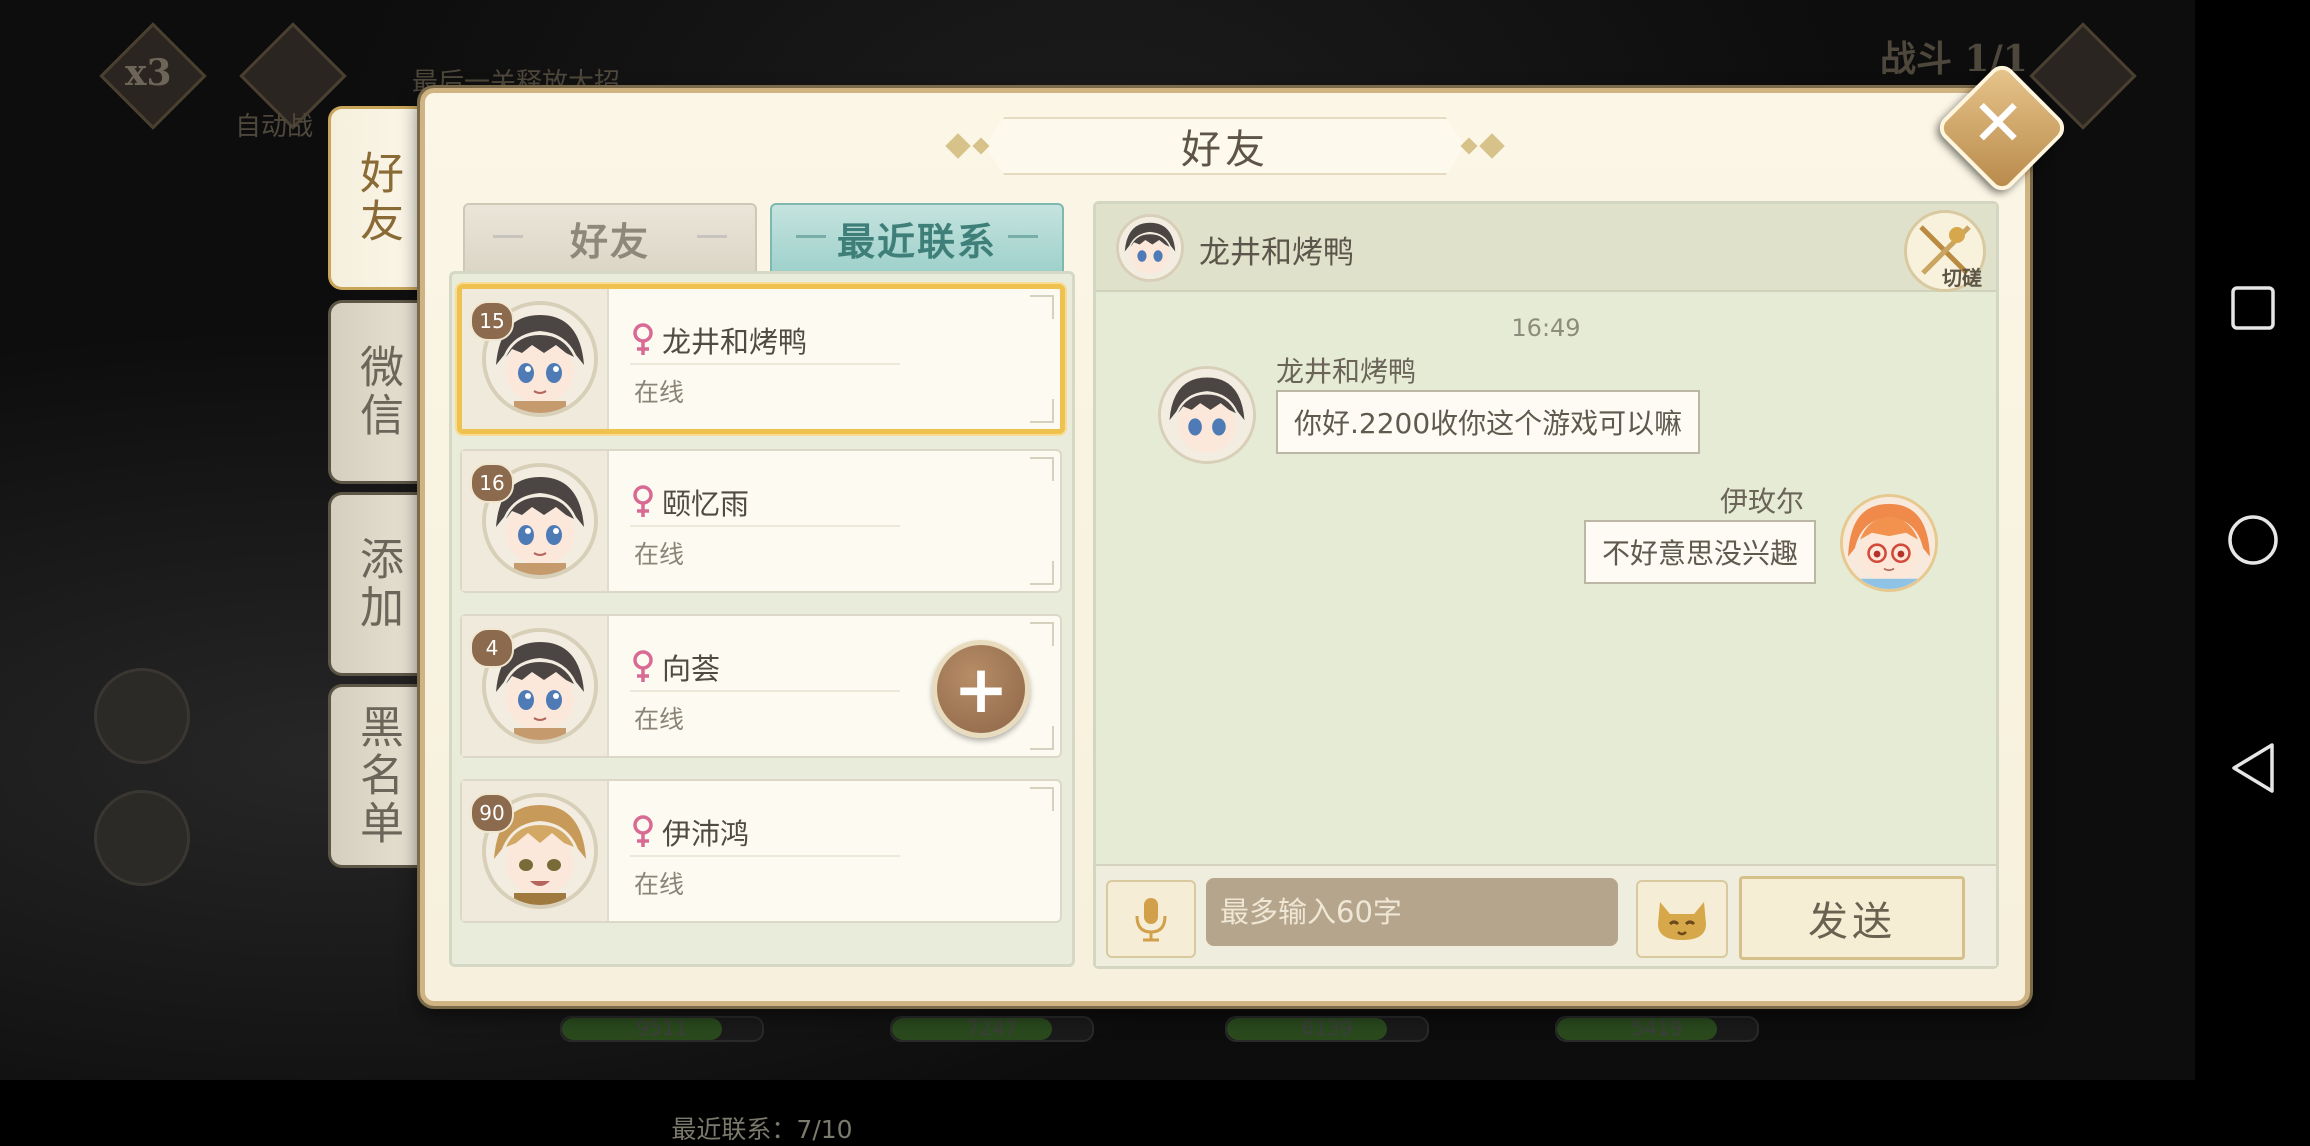  What do you see at coordinates (142, 838) in the screenshot?
I see `bg-chat-button` at bounding box center [142, 838].